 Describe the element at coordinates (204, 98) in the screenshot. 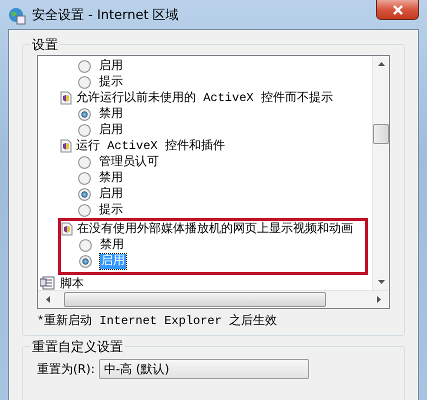

I see `setting-label: 允许运行以前未使用的 ActiveX 控件而不提示` at that location.